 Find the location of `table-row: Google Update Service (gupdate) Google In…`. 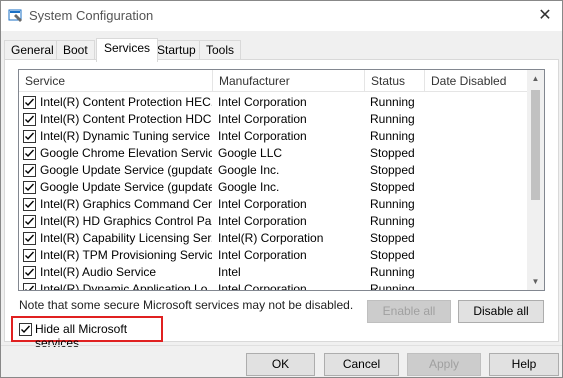

table-row: Google Update Service (gupdate) Google In… is located at coordinates (273, 170).